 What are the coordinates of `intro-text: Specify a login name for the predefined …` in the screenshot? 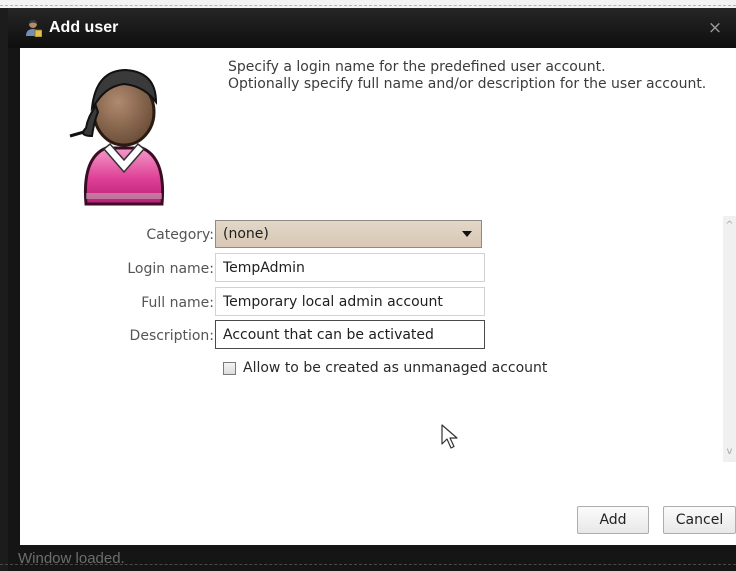 It's located at (467, 76).